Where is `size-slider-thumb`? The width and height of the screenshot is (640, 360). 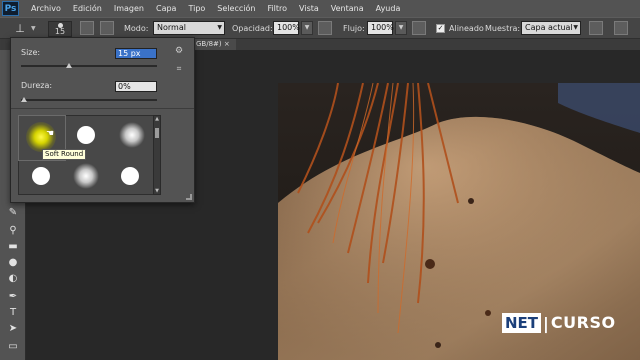 size-slider-thumb is located at coordinates (68, 65).